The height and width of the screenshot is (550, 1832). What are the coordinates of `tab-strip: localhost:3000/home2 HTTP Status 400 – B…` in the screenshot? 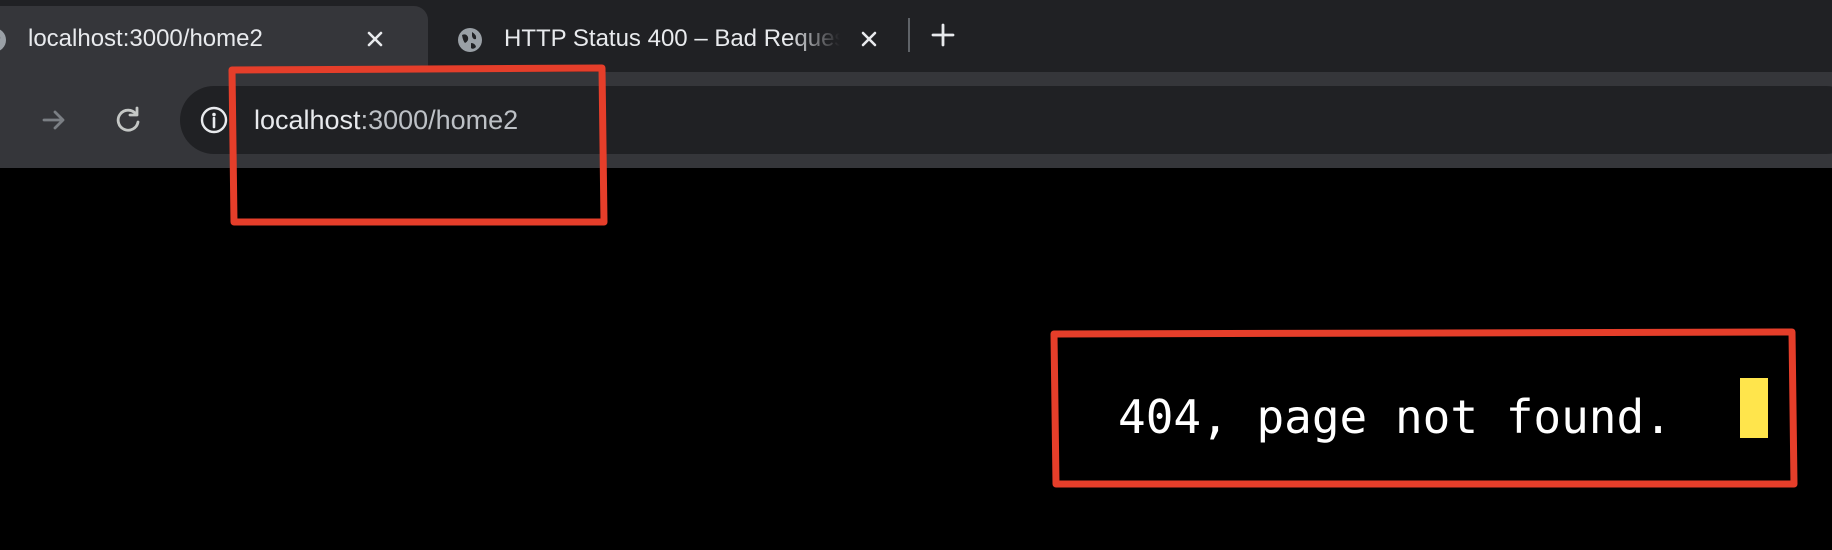 It's located at (916, 36).